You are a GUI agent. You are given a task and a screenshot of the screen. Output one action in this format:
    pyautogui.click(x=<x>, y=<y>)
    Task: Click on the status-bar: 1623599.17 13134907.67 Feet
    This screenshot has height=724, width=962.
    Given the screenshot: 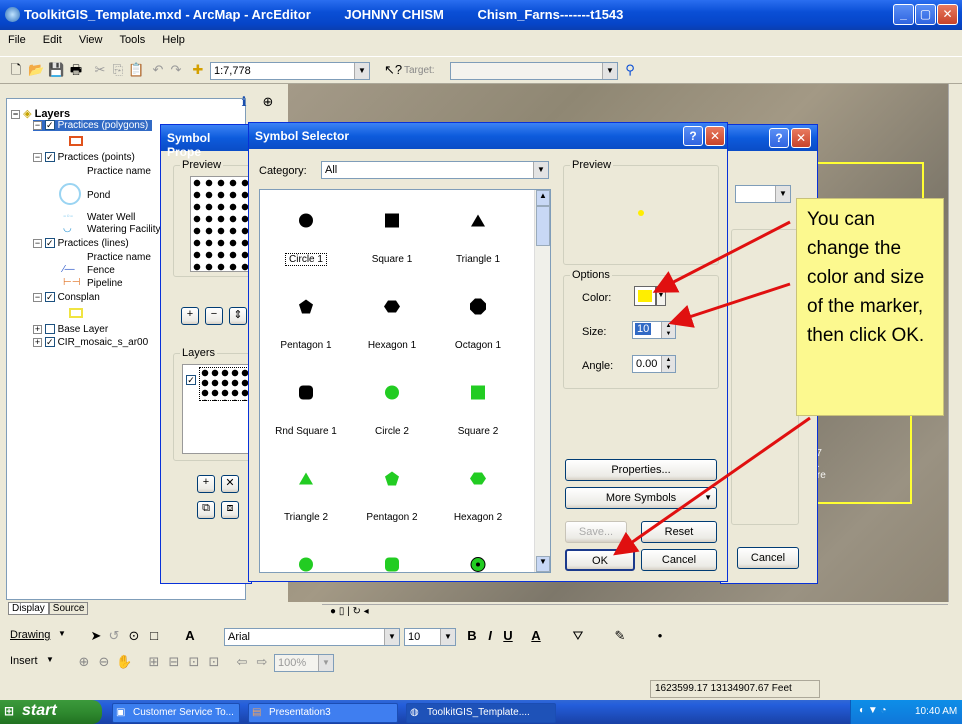 What is the action you would take?
    pyautogui.click(x=481, y=689)
    